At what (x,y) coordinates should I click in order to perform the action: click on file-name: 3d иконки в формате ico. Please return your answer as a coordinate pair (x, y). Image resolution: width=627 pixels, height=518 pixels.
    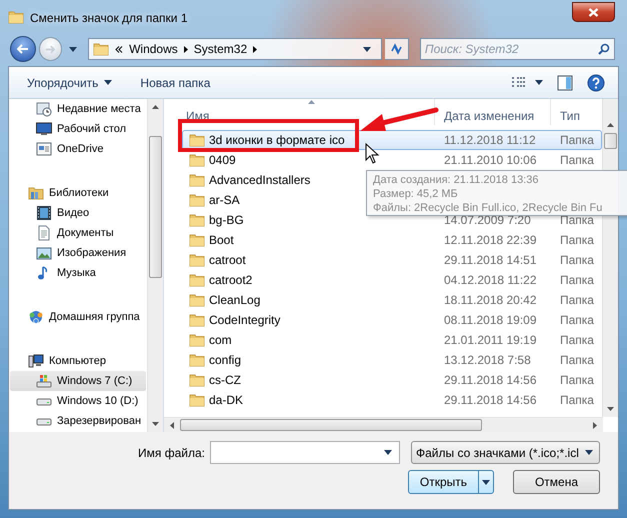
    Looking at the image, I should click on (277, 140).